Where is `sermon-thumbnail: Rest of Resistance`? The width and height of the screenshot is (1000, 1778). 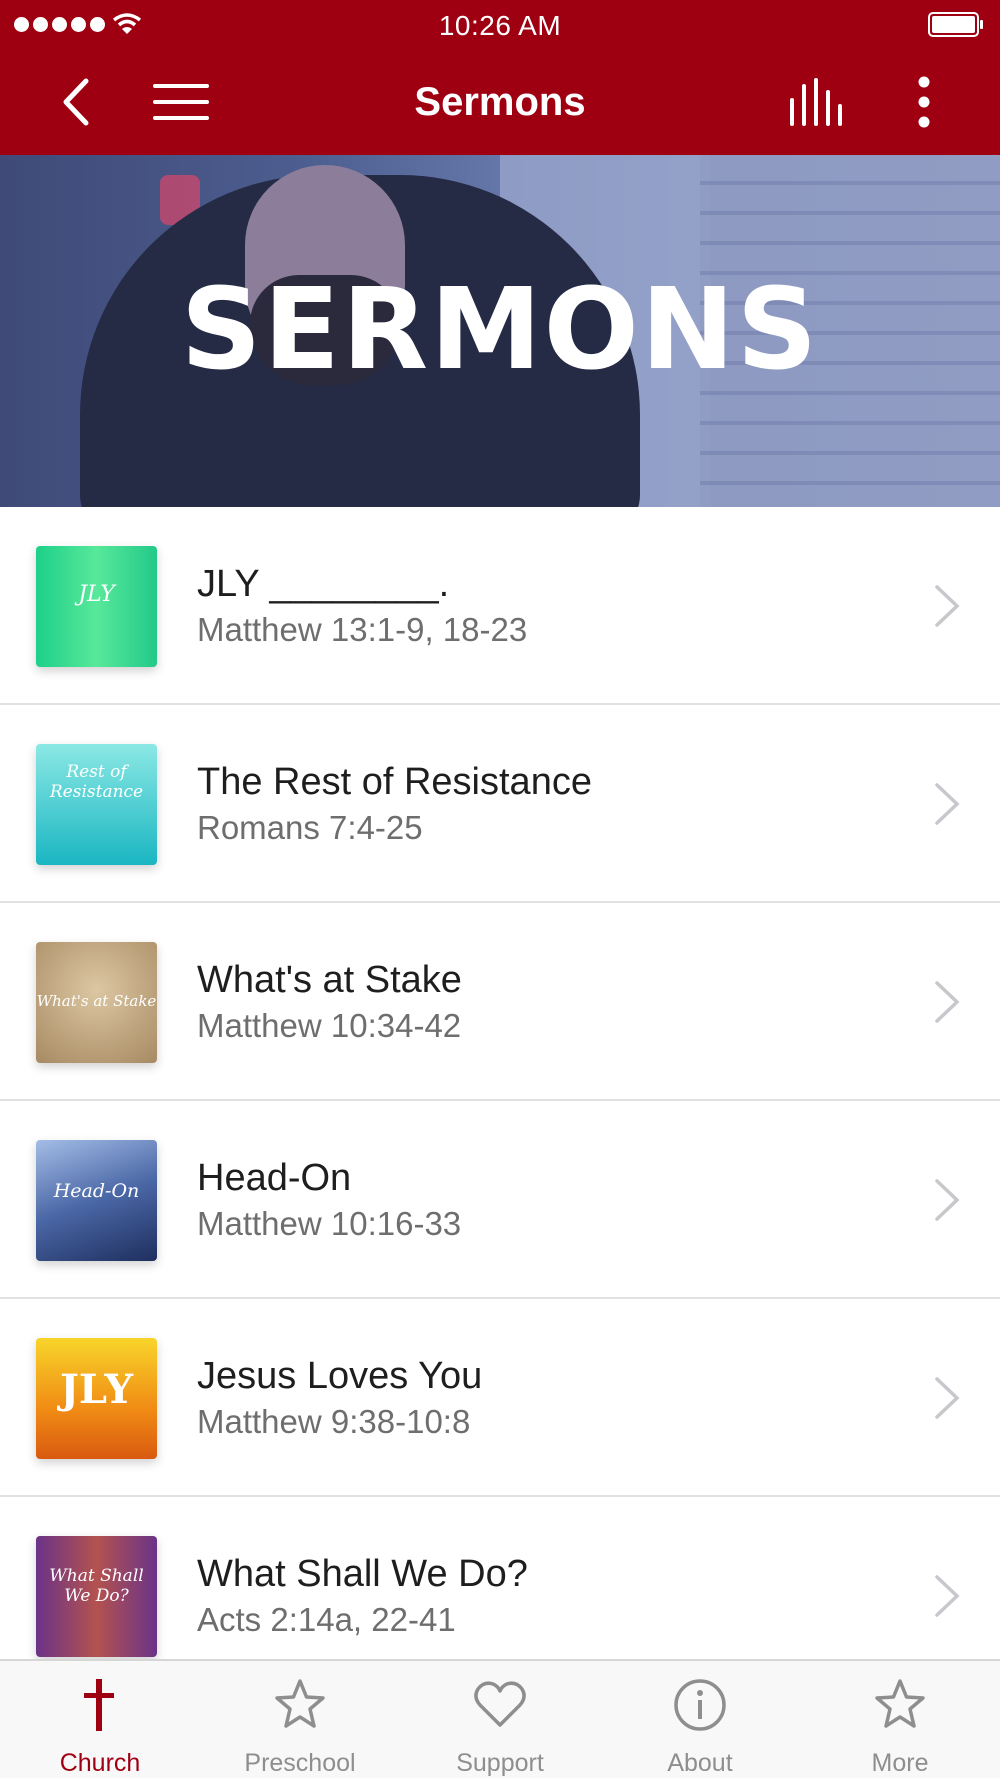
sermon-thumbnail: Rest of Resistance is located at coordinates (96, 804).